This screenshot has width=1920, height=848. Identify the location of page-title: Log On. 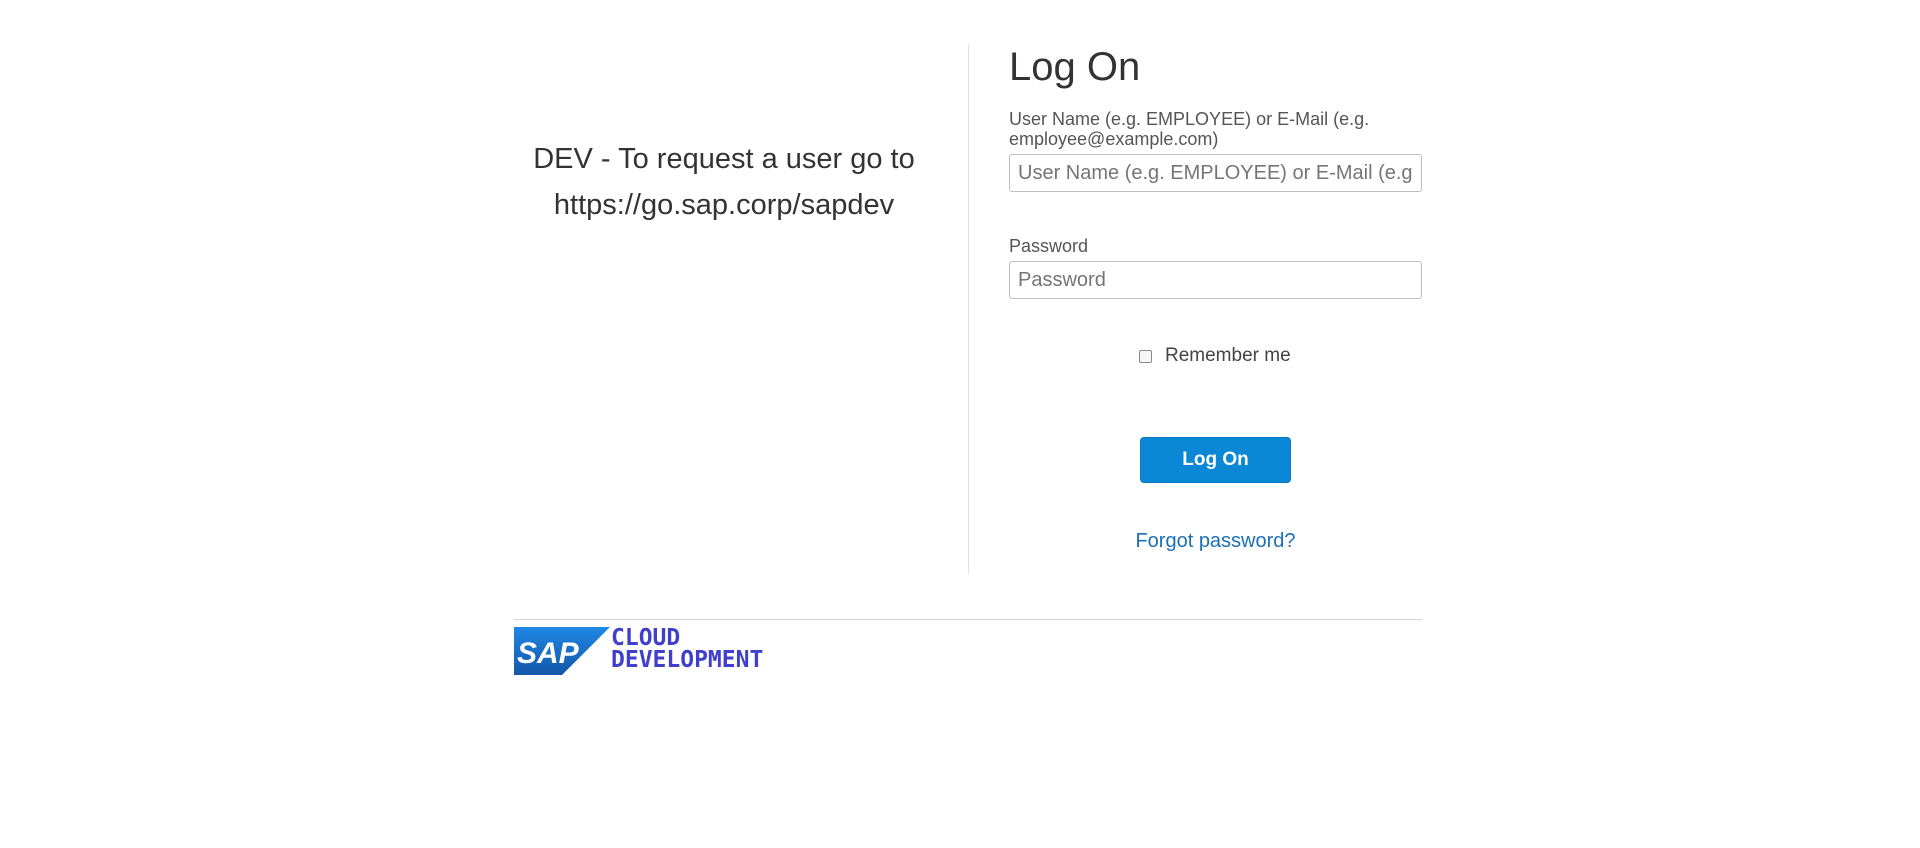
(1075, 67).